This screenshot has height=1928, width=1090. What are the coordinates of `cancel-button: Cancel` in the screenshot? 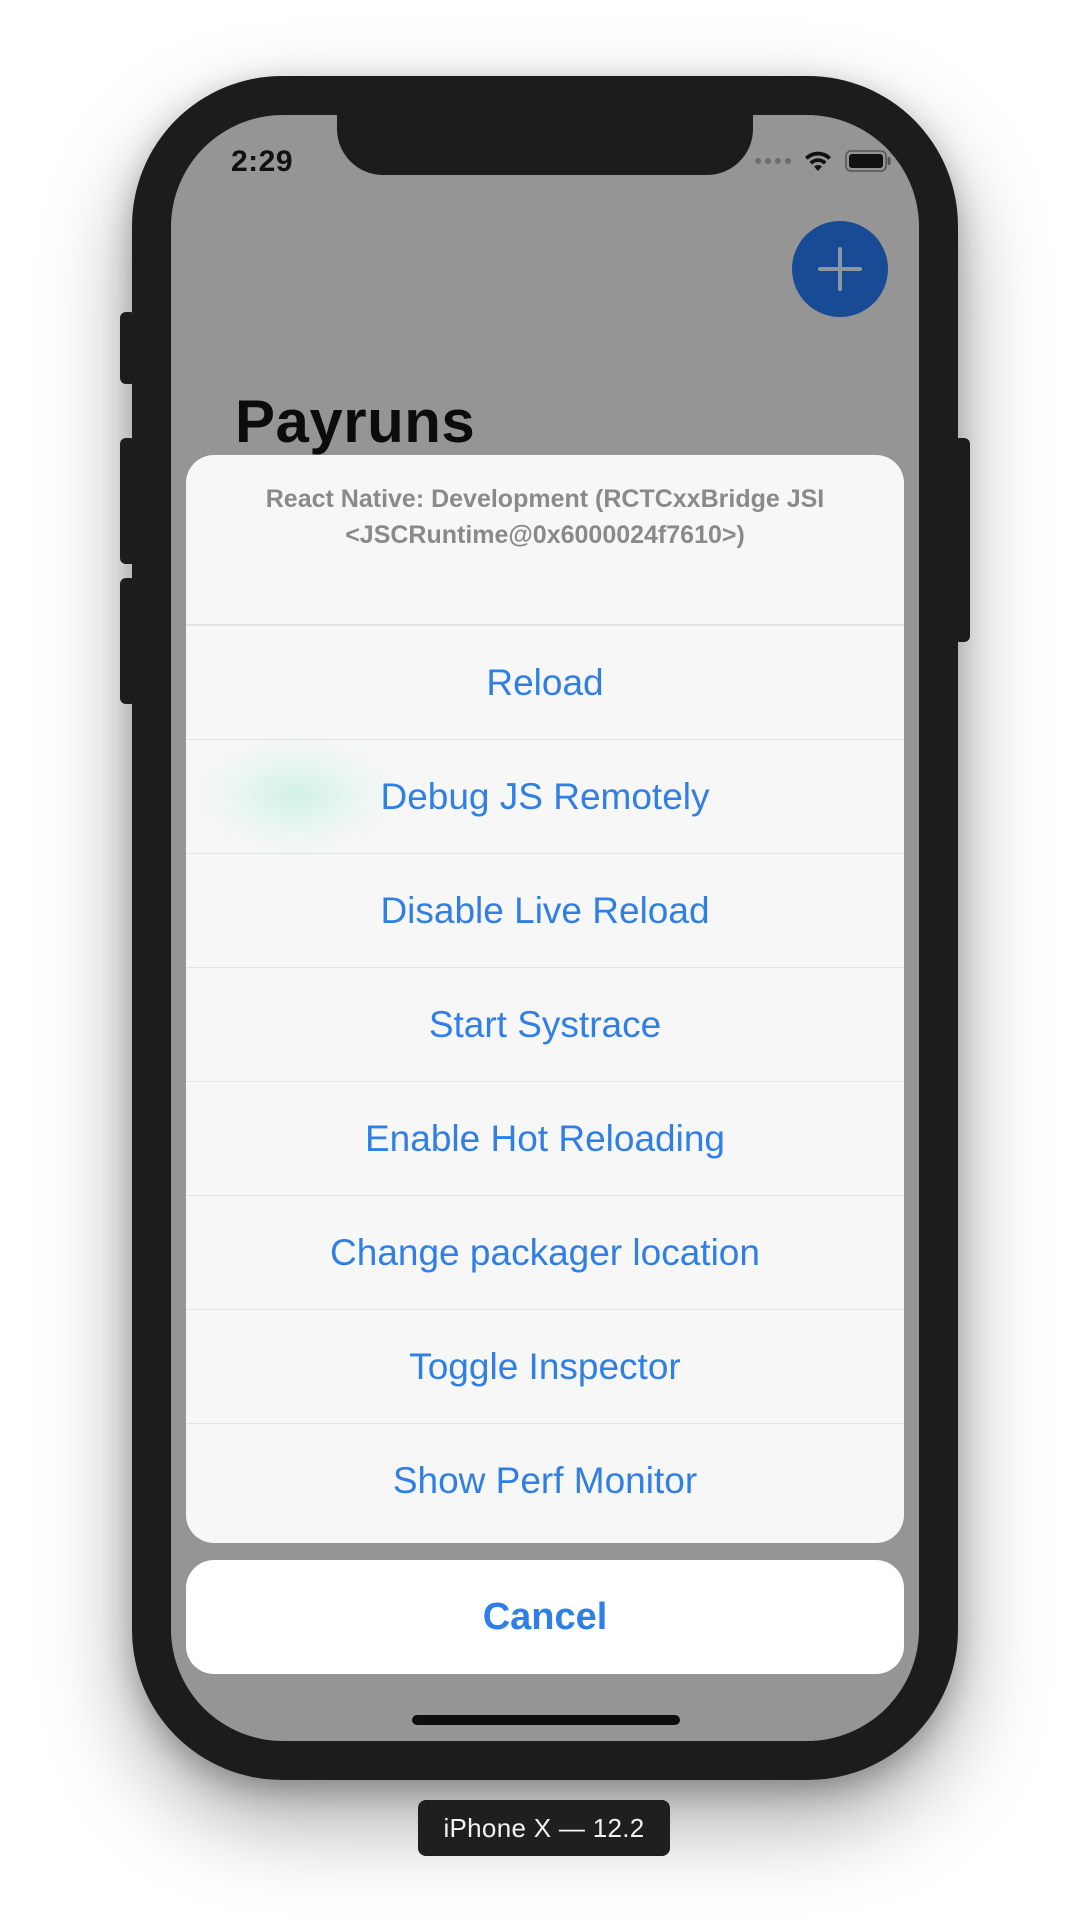 It's located at (545, 1617).